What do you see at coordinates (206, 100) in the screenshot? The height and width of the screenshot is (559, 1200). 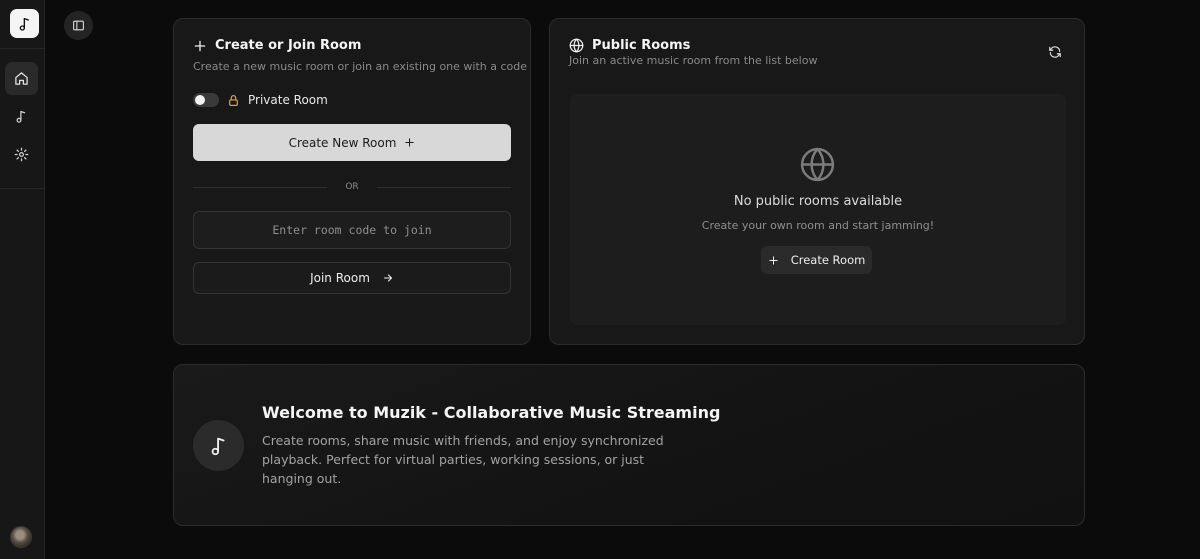 I see `private-room-toggle` at bounding box center [206, 100].